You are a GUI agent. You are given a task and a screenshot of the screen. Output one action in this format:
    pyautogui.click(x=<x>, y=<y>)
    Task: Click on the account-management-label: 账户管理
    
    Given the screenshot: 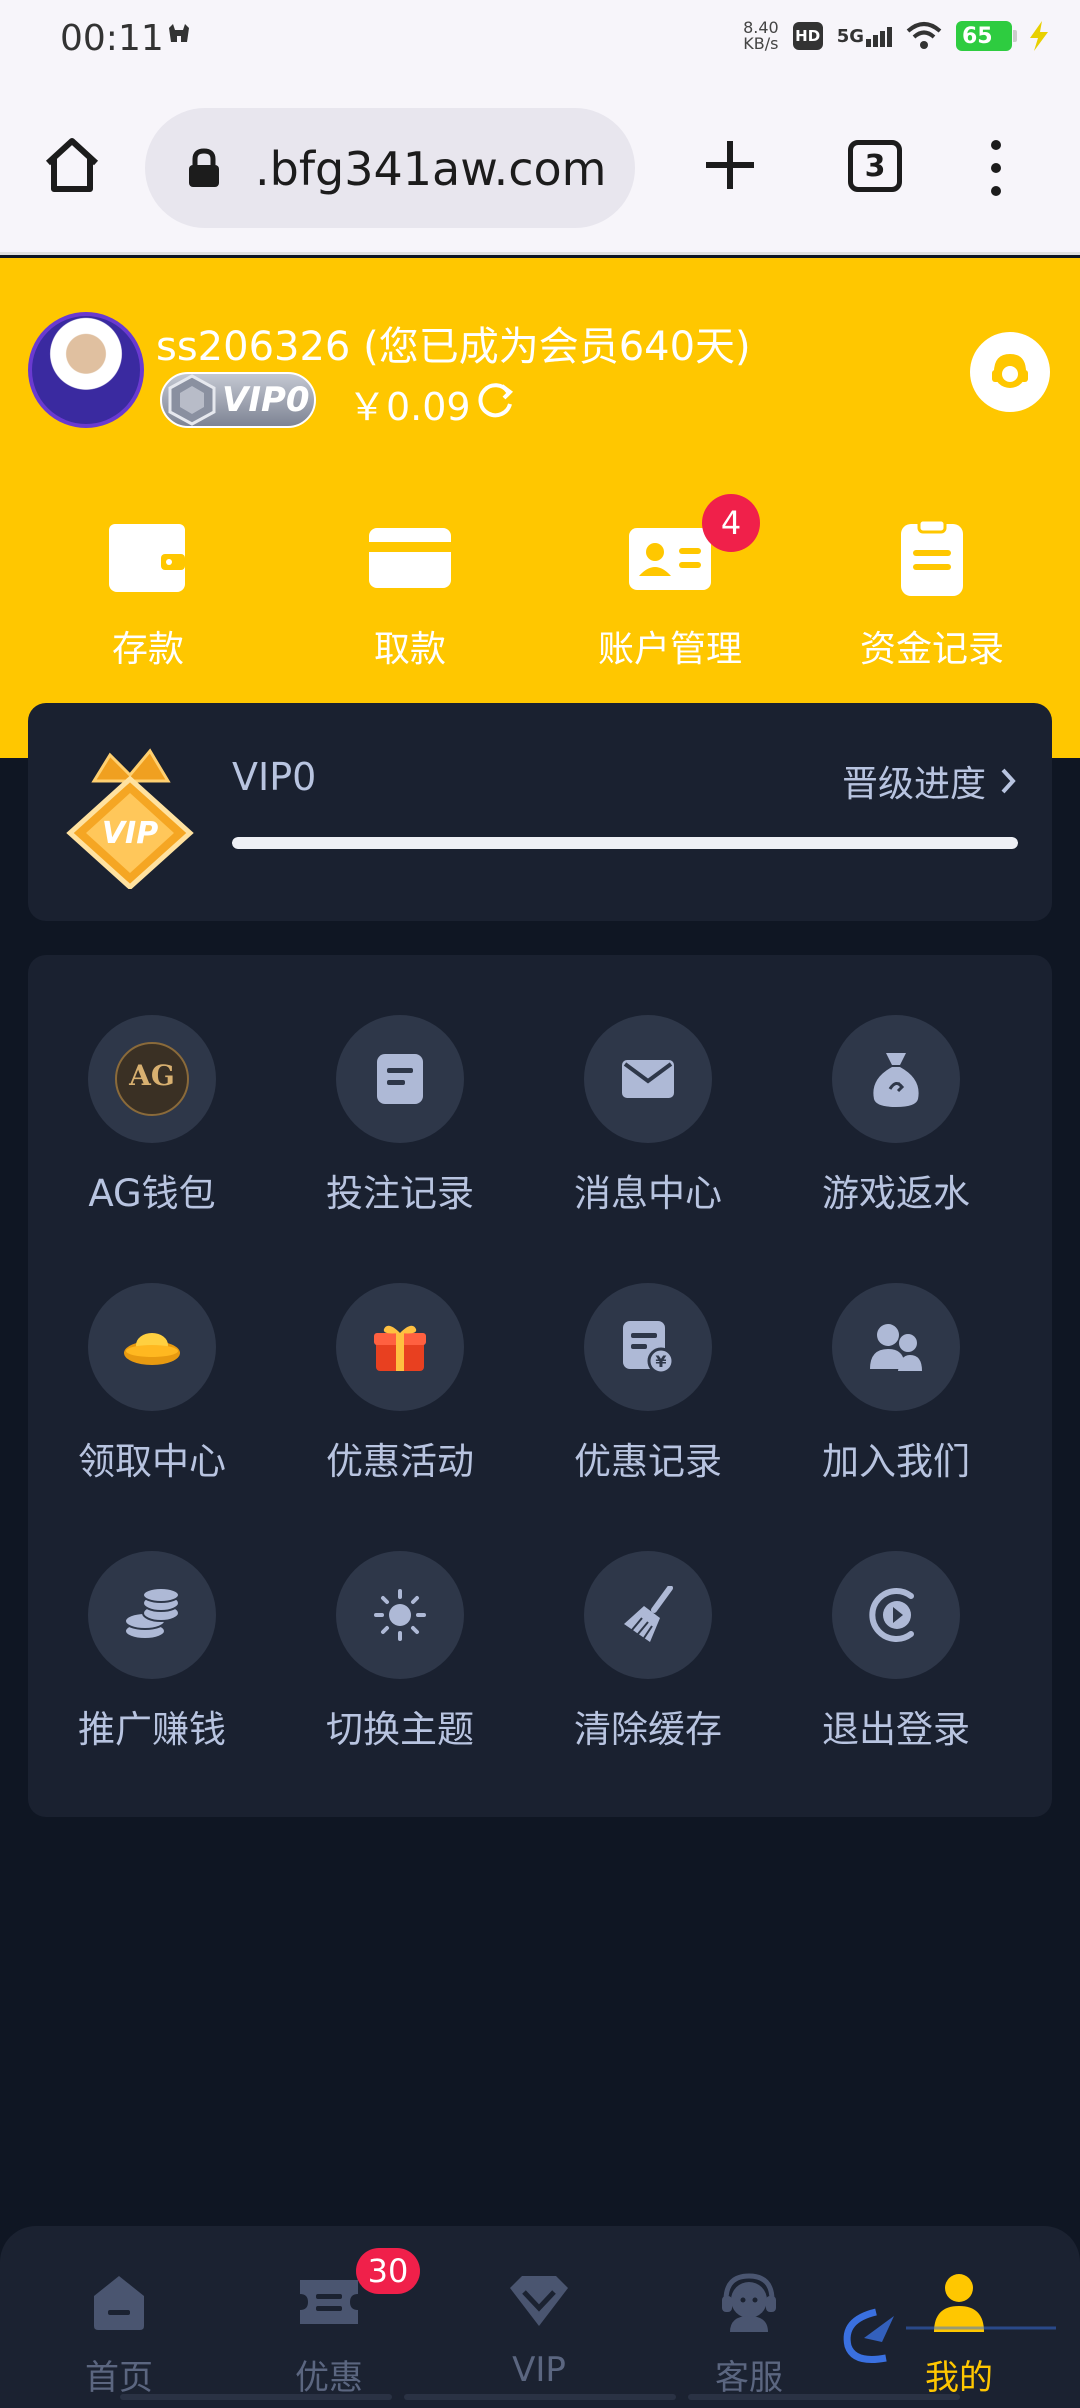 What is the action you would take?
    pyautogui.click(x=669, y=649)
    